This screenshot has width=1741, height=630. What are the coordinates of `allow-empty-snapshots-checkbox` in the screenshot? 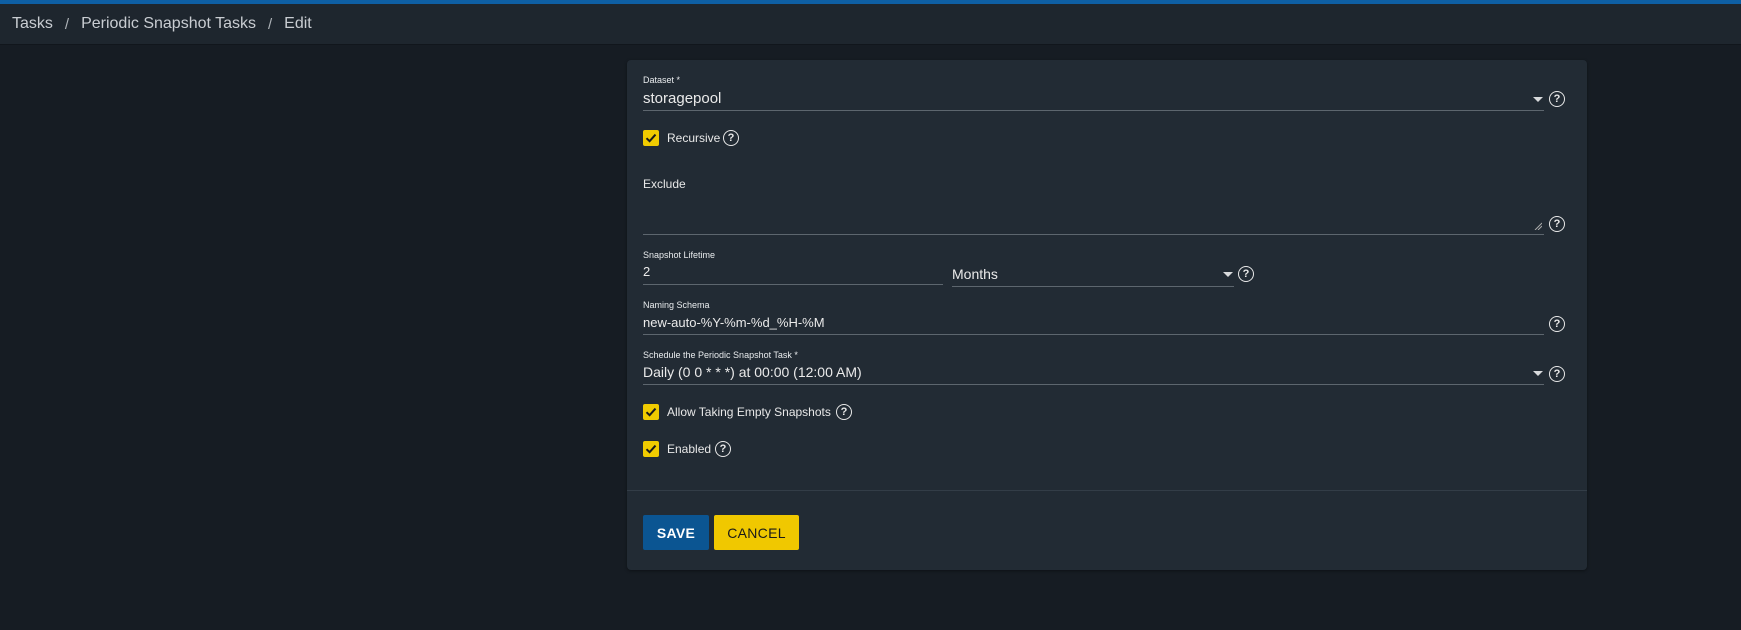 It's located at (651, 412).